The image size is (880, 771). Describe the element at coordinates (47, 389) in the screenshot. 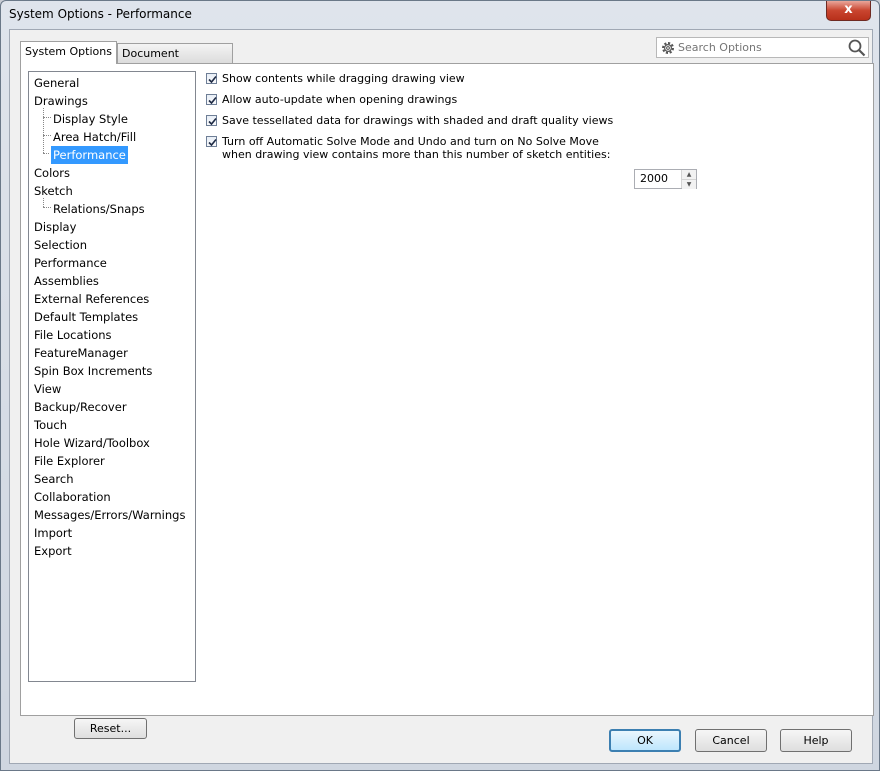

I see `tree-item: View` at that location.